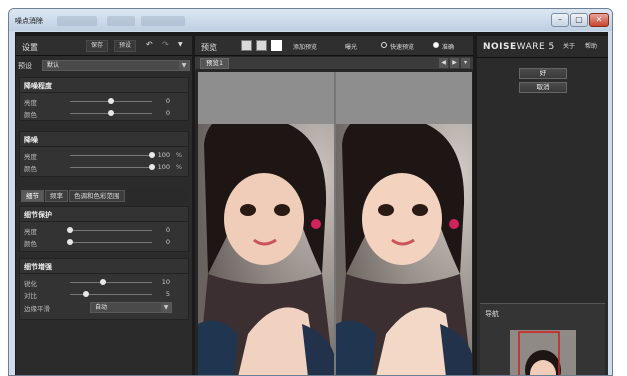  Describe the element at coordinates (77, 21) in the screenshot. I see `title-blur-segment` at that location.